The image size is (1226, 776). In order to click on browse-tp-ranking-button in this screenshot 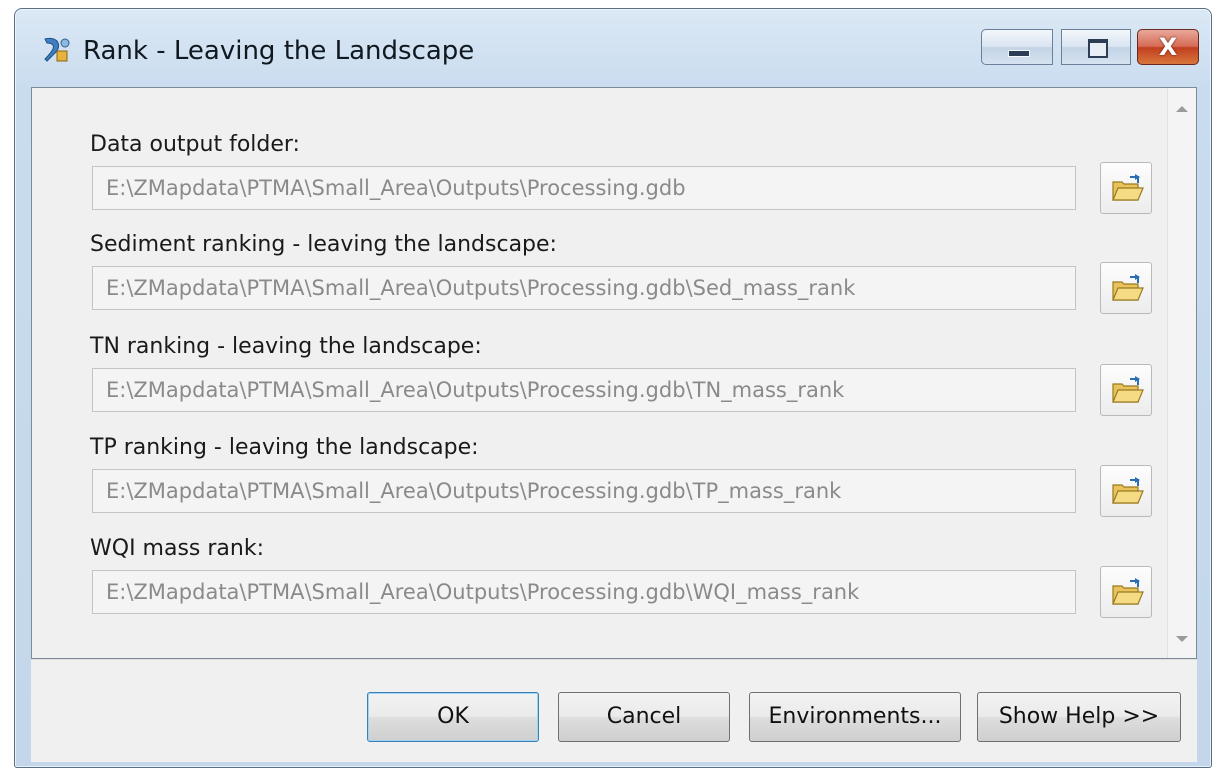, I will do `click(1126, 491)`.